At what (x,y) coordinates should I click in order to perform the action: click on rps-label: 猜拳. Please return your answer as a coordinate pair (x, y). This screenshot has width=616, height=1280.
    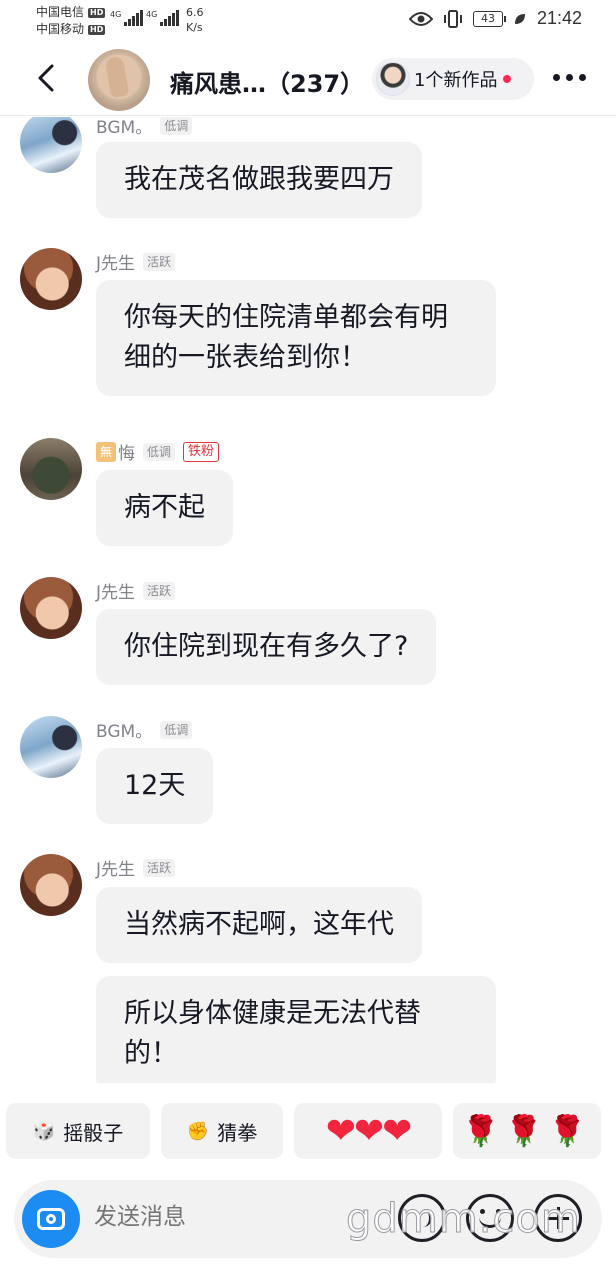
    Looking at the image, I should click on (237, 1132).